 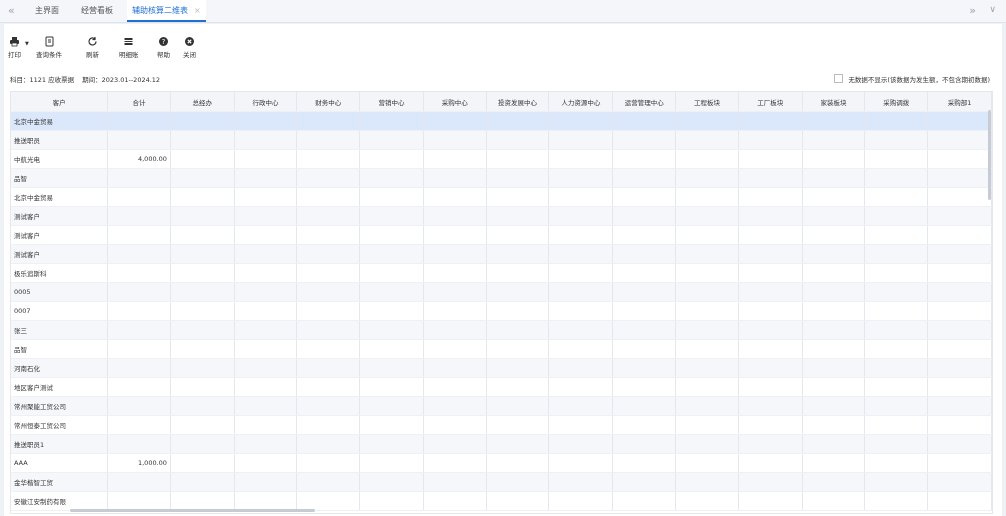 I want to click on column-header: 采购调拨, so click(x=896, y=102).